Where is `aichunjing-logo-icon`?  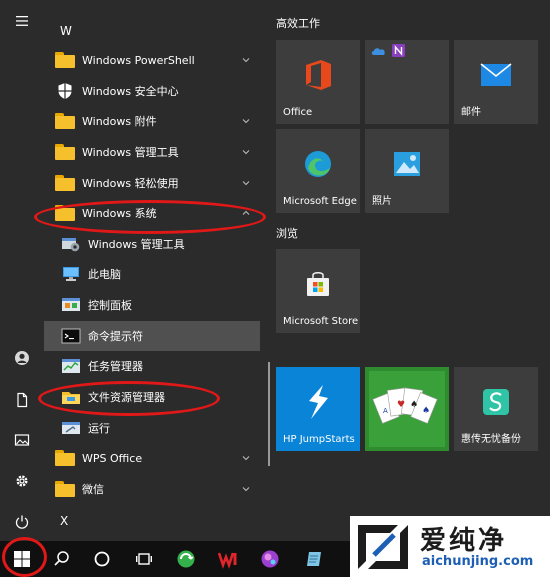
aichunjing-logo-icon is located at coordinates (383, 547).